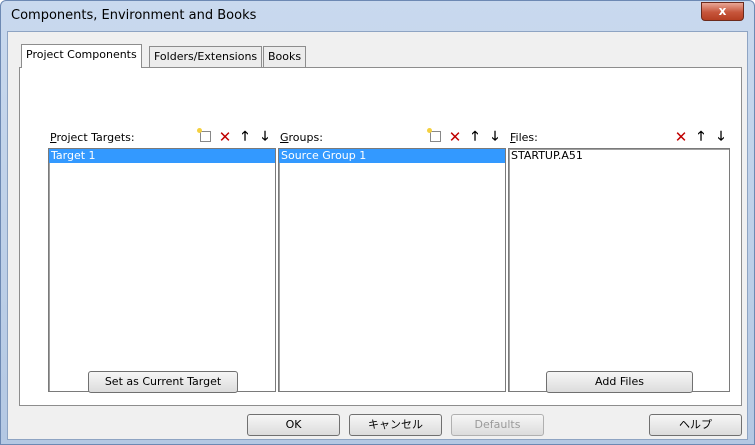  Describe the element at coordinates (377, 16) in the screenshot. I see `title-bar: Components, Environment and Books x` at that location.